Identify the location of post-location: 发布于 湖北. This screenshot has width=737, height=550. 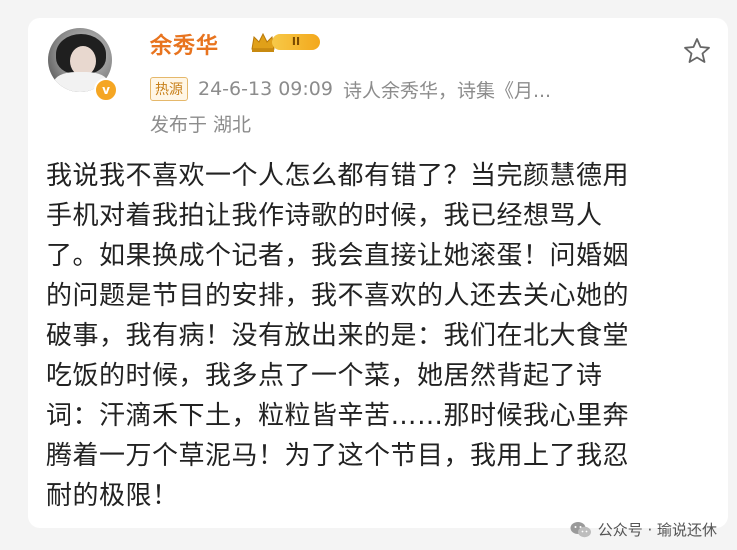
(201, 125).